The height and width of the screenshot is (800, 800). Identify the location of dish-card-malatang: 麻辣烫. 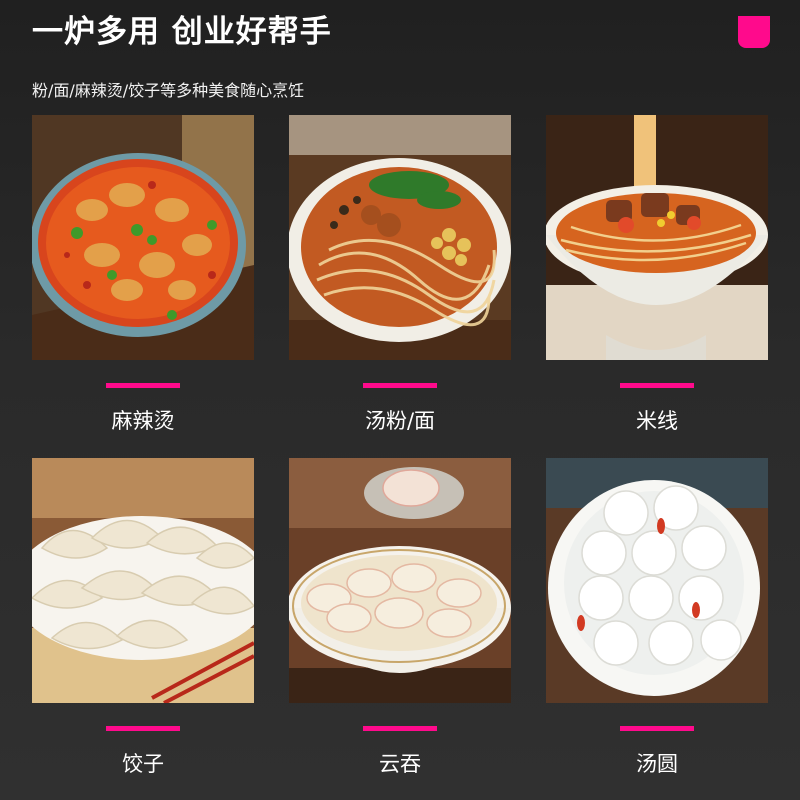
(143, 274).